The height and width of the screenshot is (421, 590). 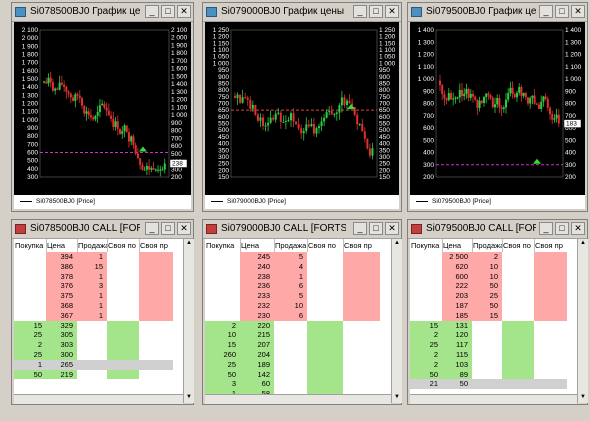 What do you see at coordinates (298, 365) in the screenshot?
I see `order-book-row: 25 189` at bounding box center [298, 365].